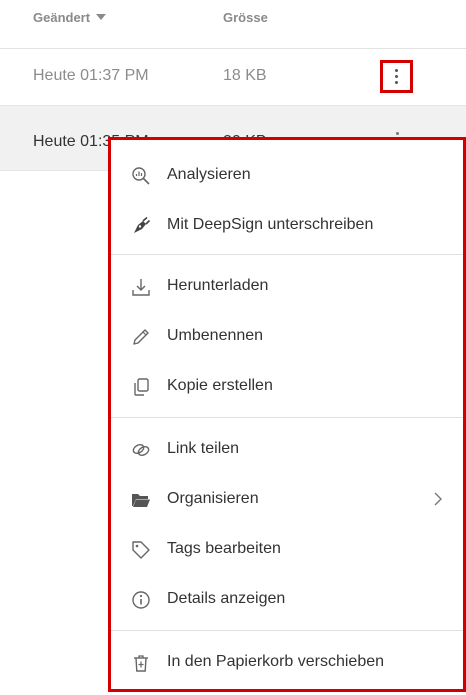  What do you see at coordinates (287, 337) in the screenshot?
I see `menu-item-rename: Umbenennen` at bounding box center [287, 337].